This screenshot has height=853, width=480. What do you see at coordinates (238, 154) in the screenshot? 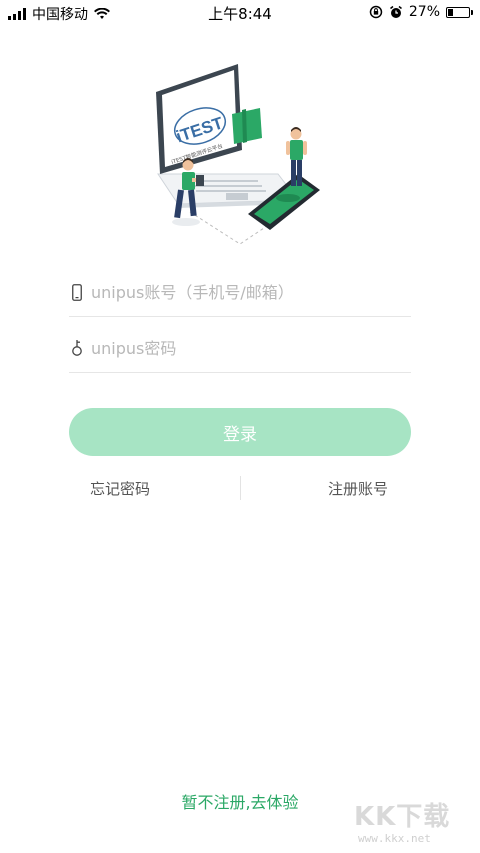
I see `itest-illustration: iTEST iTEST智能测评云平台` at bounding box center [238, 154].